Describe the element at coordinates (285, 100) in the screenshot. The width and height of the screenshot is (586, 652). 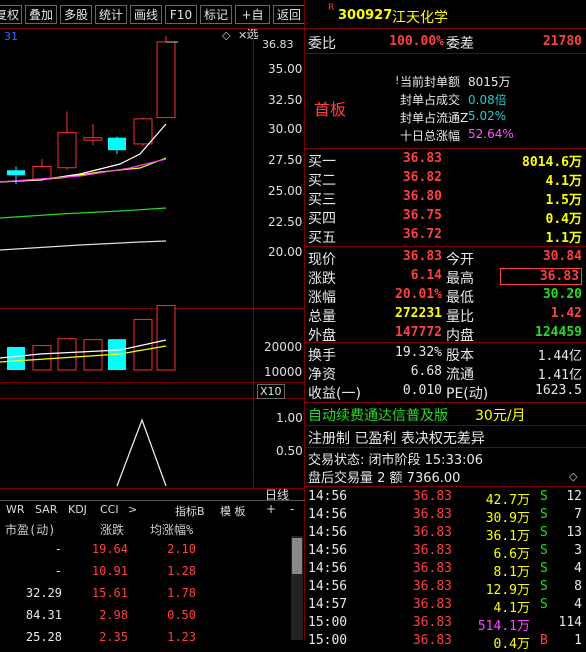
I see `price-tick: 32.50` at that location.